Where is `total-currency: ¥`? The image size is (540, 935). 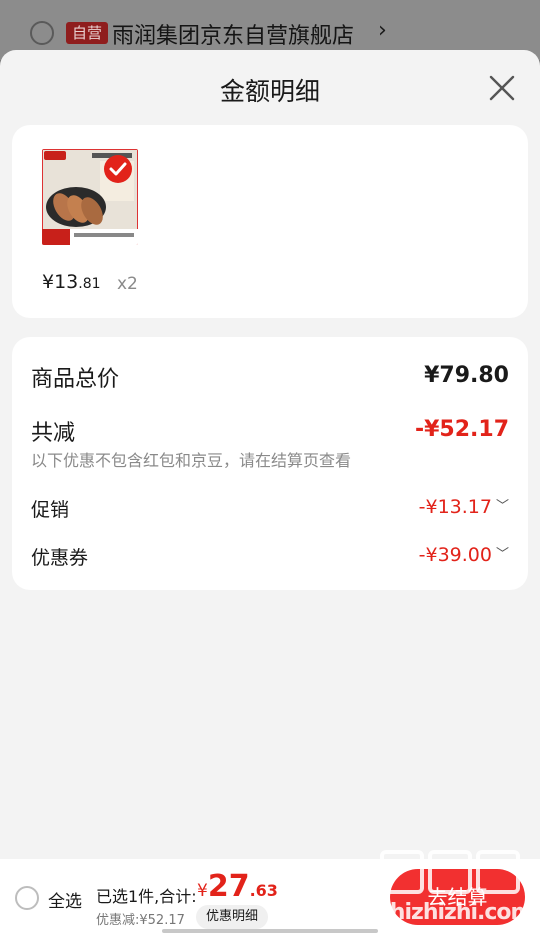
total-currency: ¥ is located at coordinates (202, 891).